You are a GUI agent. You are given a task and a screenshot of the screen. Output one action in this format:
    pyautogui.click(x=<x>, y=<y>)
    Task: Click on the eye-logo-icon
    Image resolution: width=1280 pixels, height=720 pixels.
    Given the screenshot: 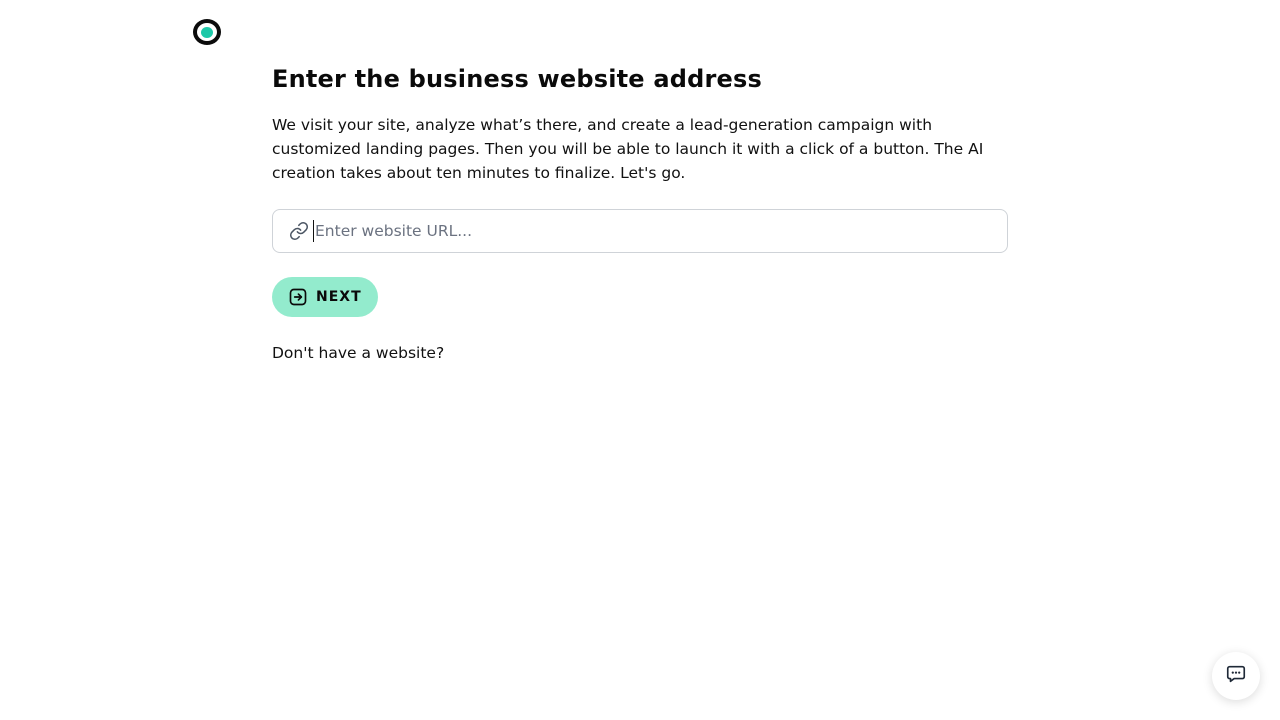 What is the action you would take?
    pyautogui.click(x=207, y=32)
    